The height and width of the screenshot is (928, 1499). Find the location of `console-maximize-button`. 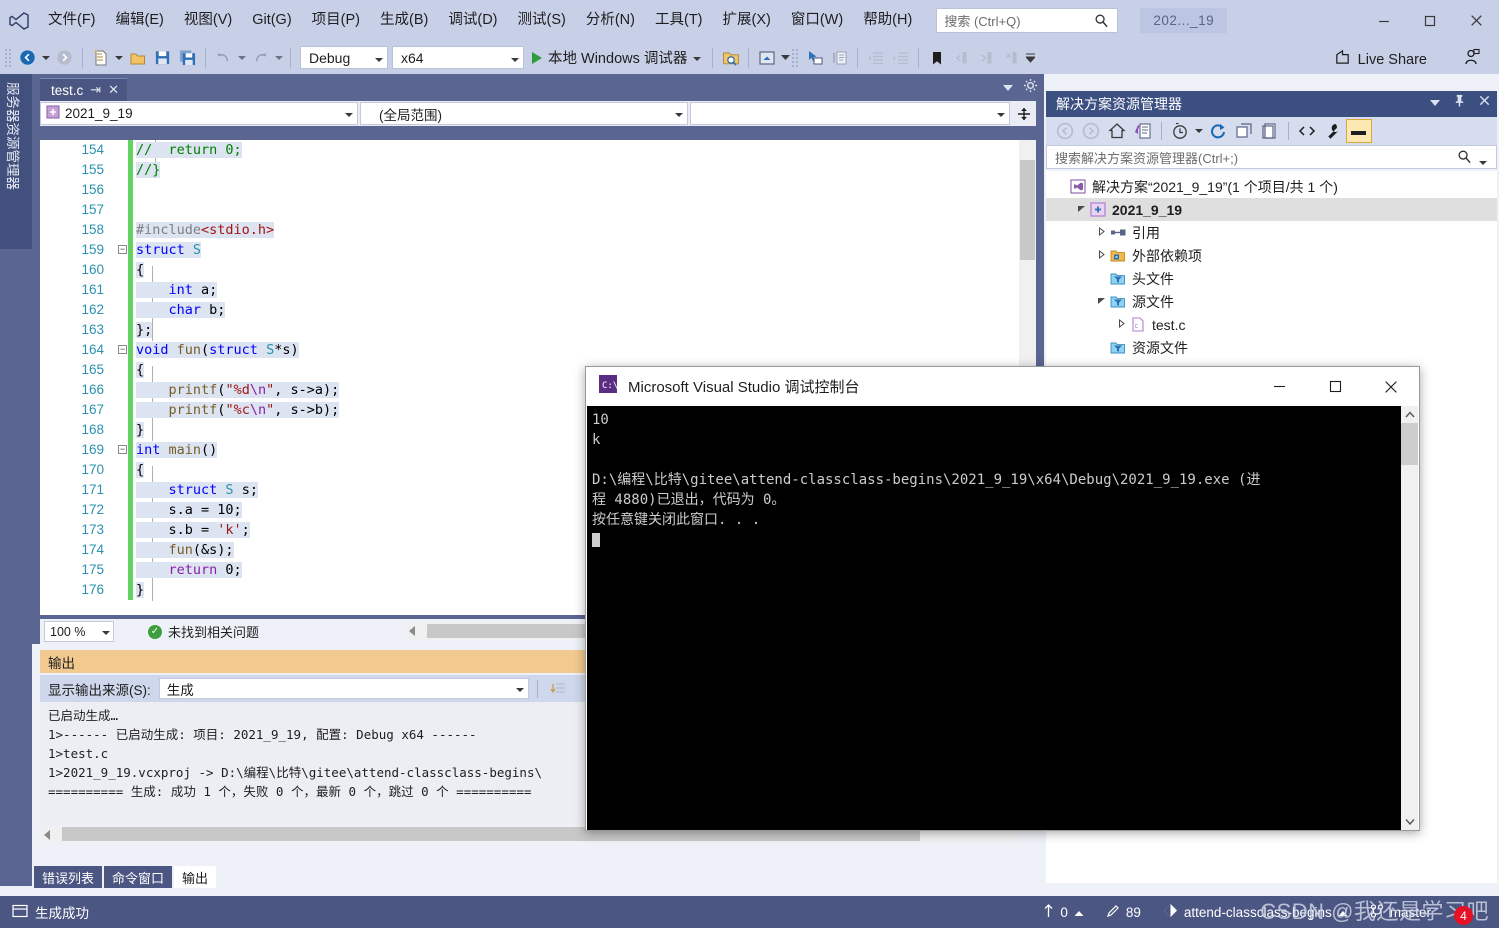

console-maximize-button is located at coordinates (1335, 386).